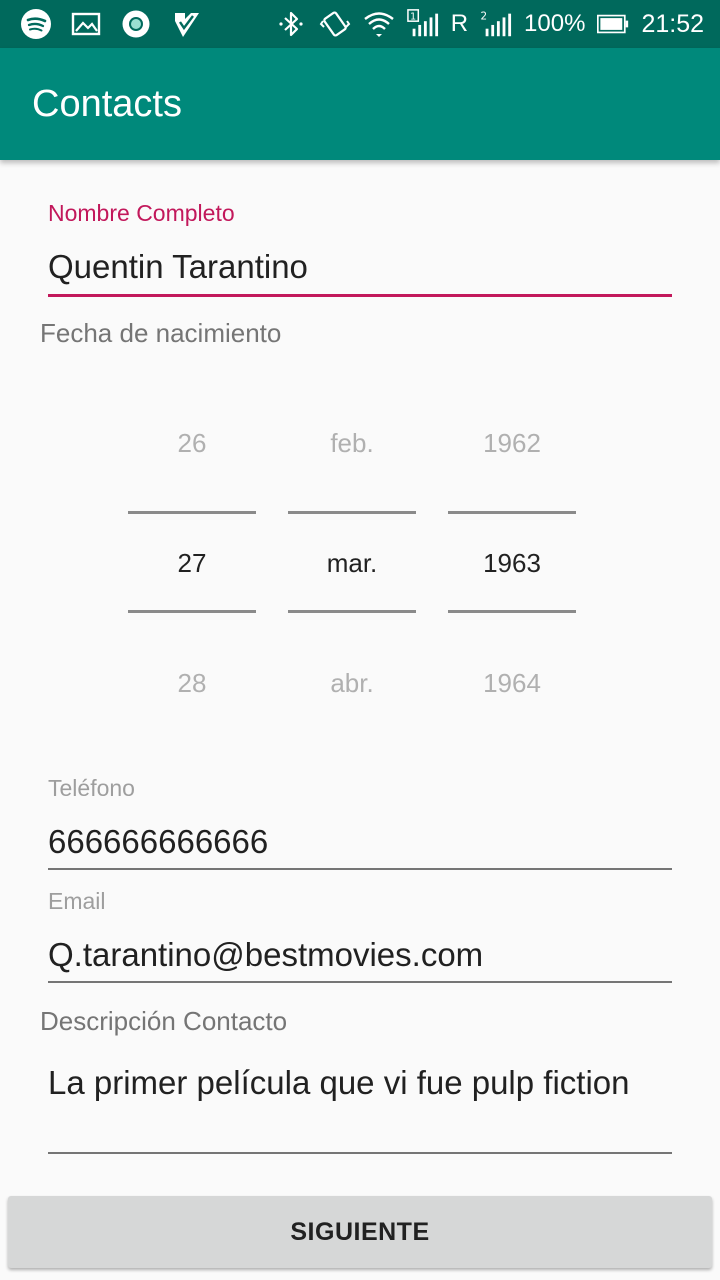  What do you see at coordinates (77, 901) in the screenshot?
I see `email-label: Email` at bounding box center [77, 901].